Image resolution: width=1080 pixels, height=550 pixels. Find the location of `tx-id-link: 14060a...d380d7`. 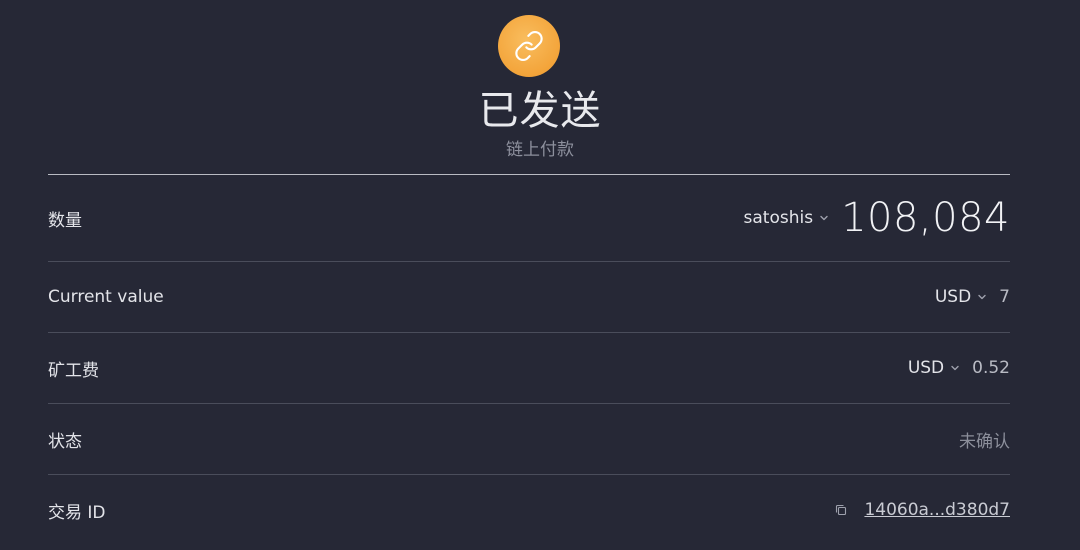

tx-id-link: 14060a...d380d7 is located at coordinates (937, 510).